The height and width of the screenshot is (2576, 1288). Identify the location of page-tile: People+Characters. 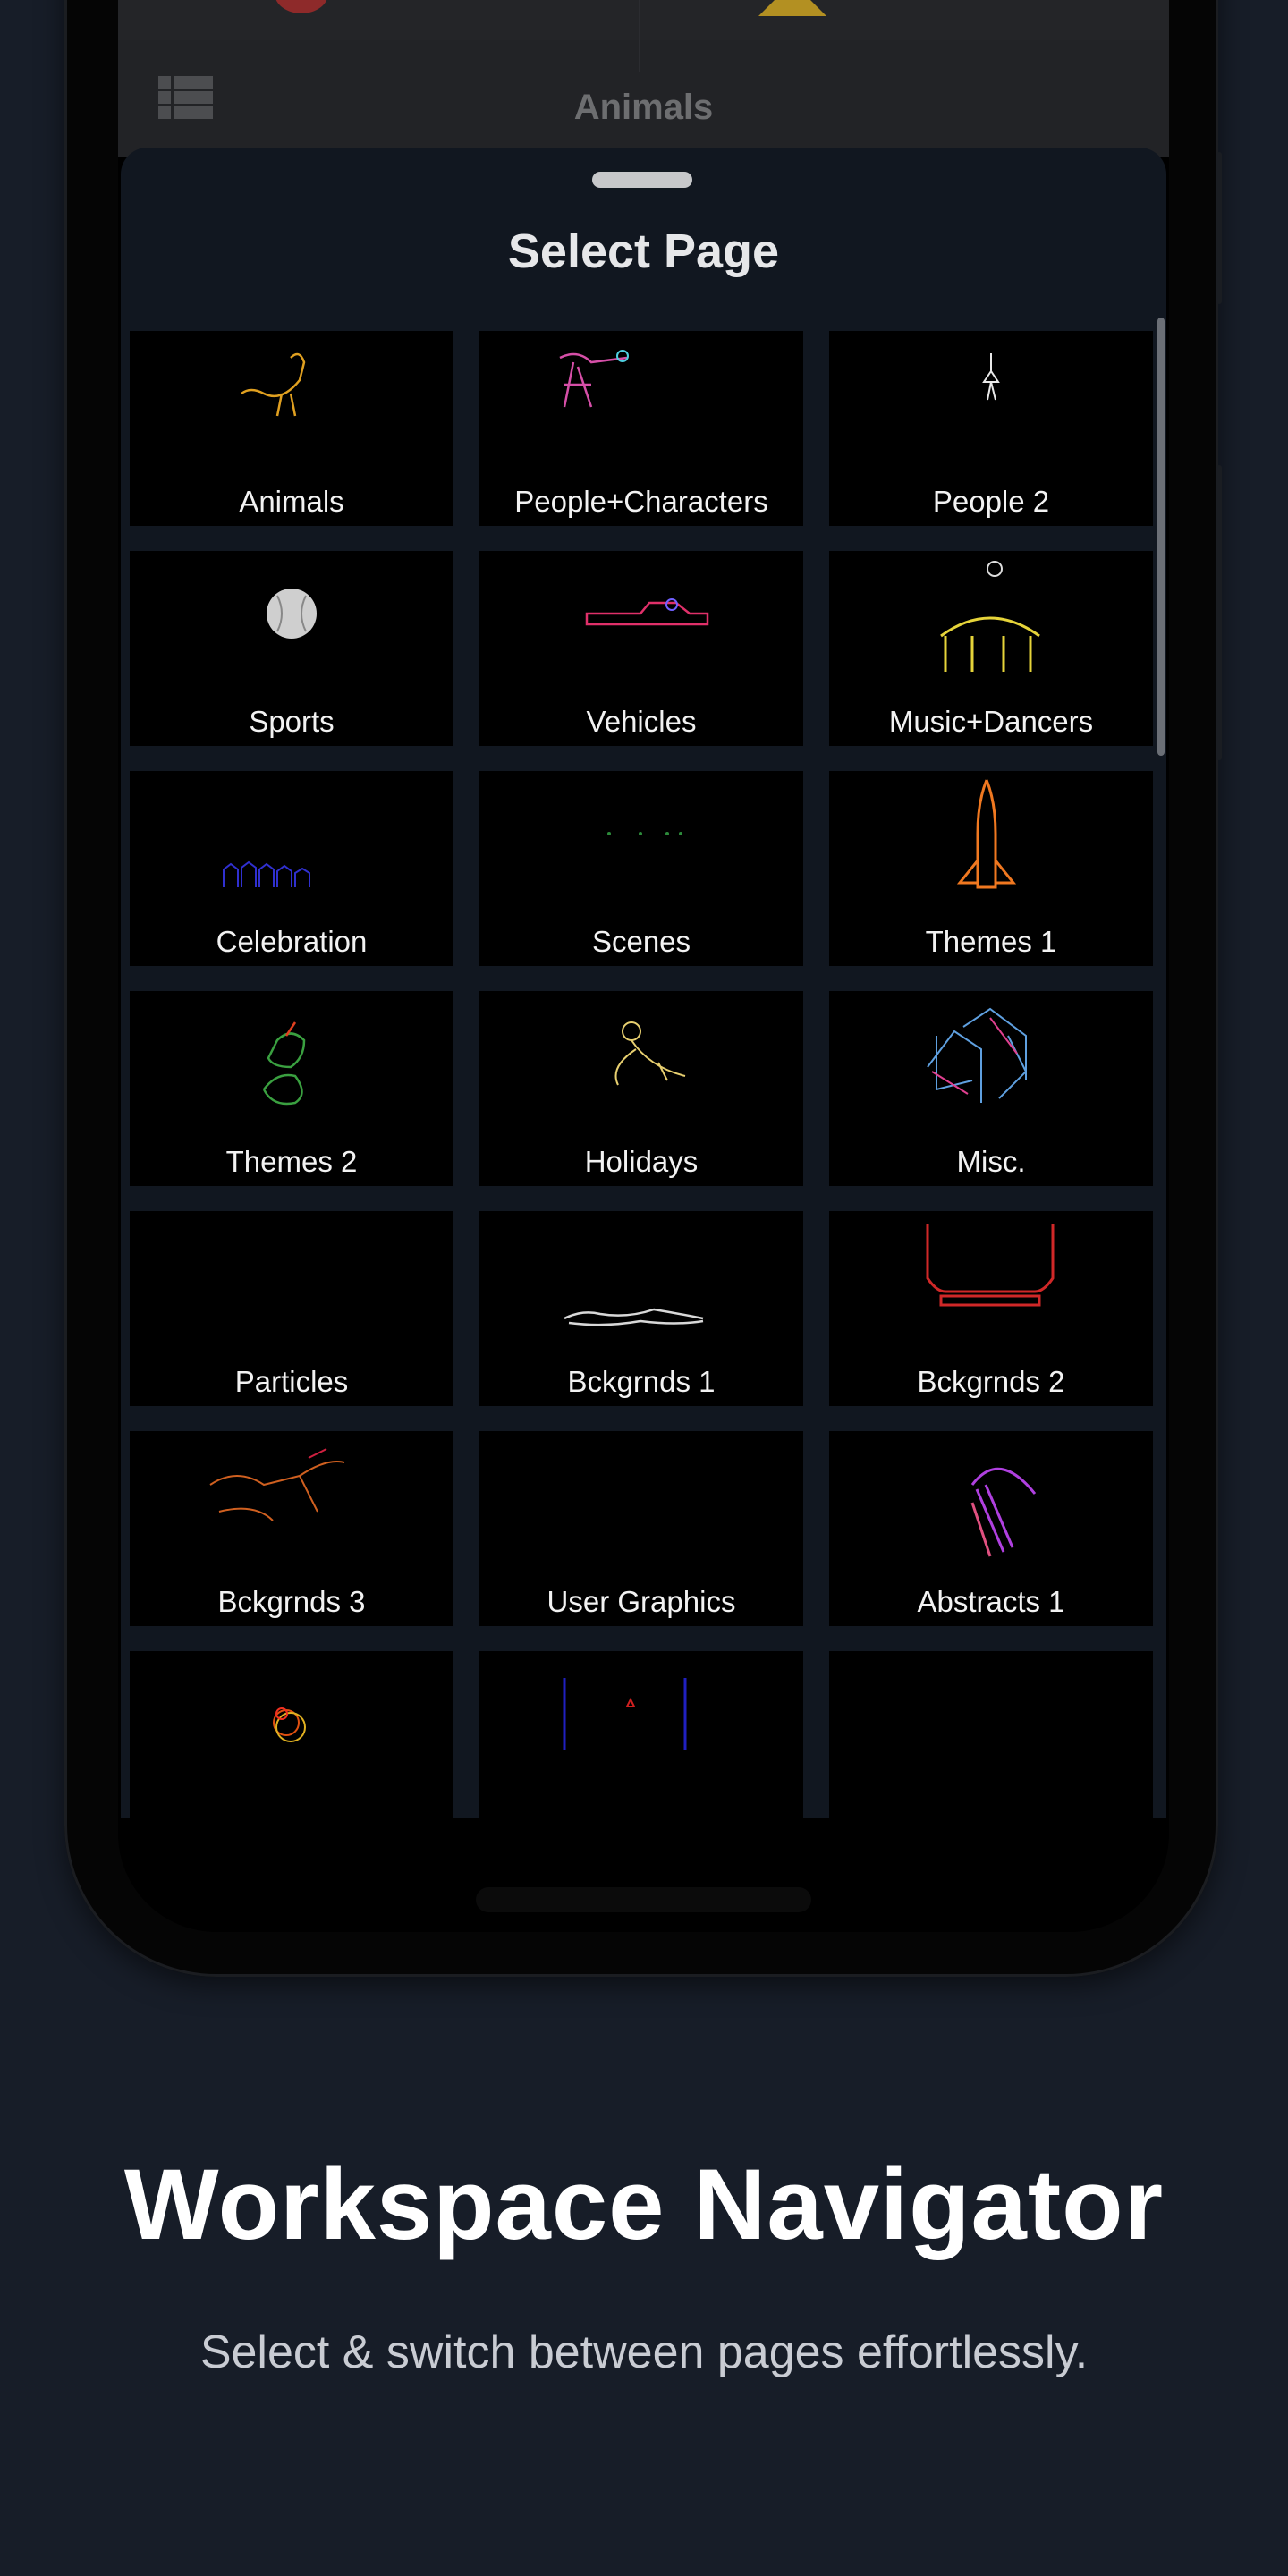
(641, 428).